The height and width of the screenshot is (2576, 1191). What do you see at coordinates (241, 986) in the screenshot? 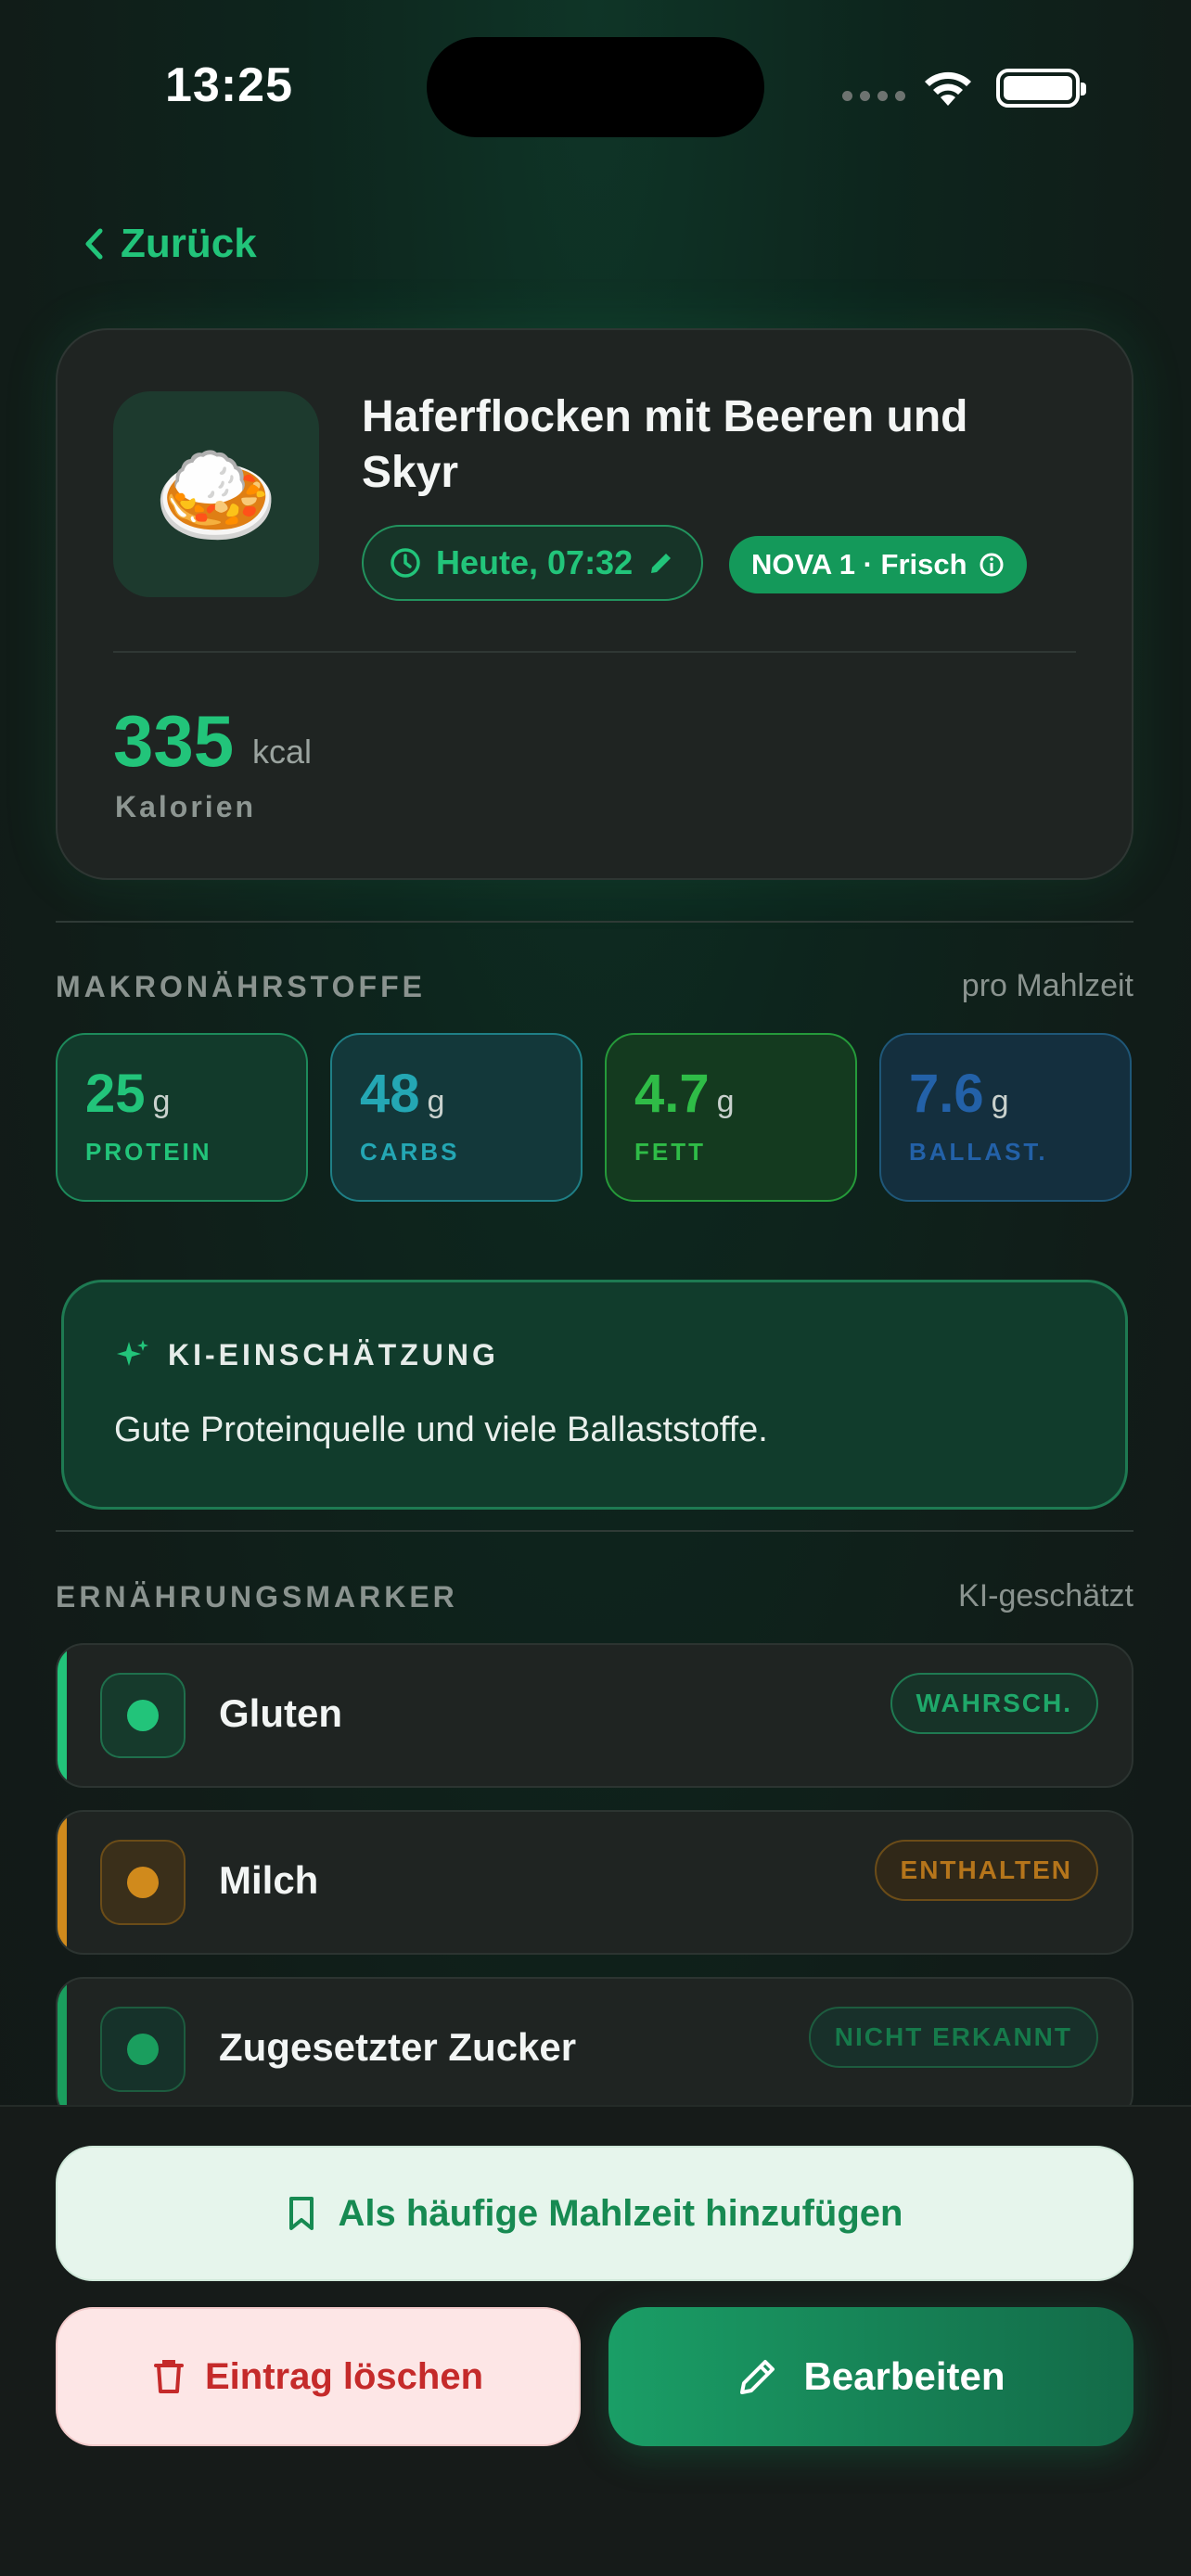
I see `macros-title: MAKRONÄHRSTOFFE` at bounding box center [241, 986].